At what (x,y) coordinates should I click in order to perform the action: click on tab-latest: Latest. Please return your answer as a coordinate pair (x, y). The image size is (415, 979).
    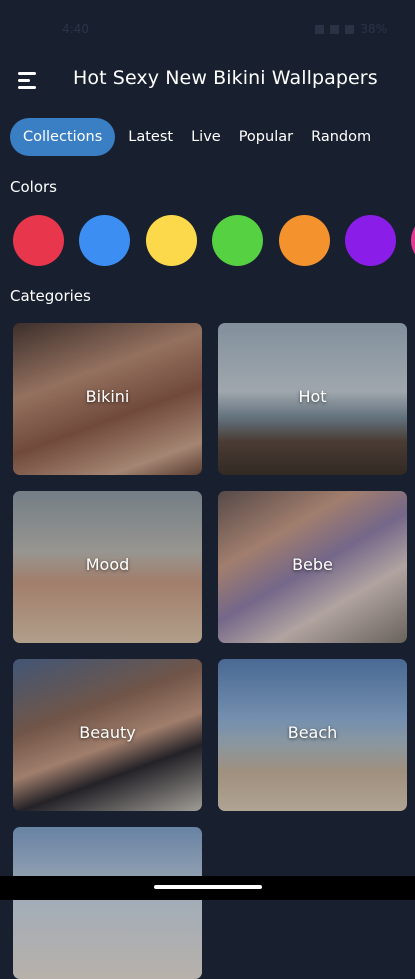
    Looking at the image, I should click on (150, 137).